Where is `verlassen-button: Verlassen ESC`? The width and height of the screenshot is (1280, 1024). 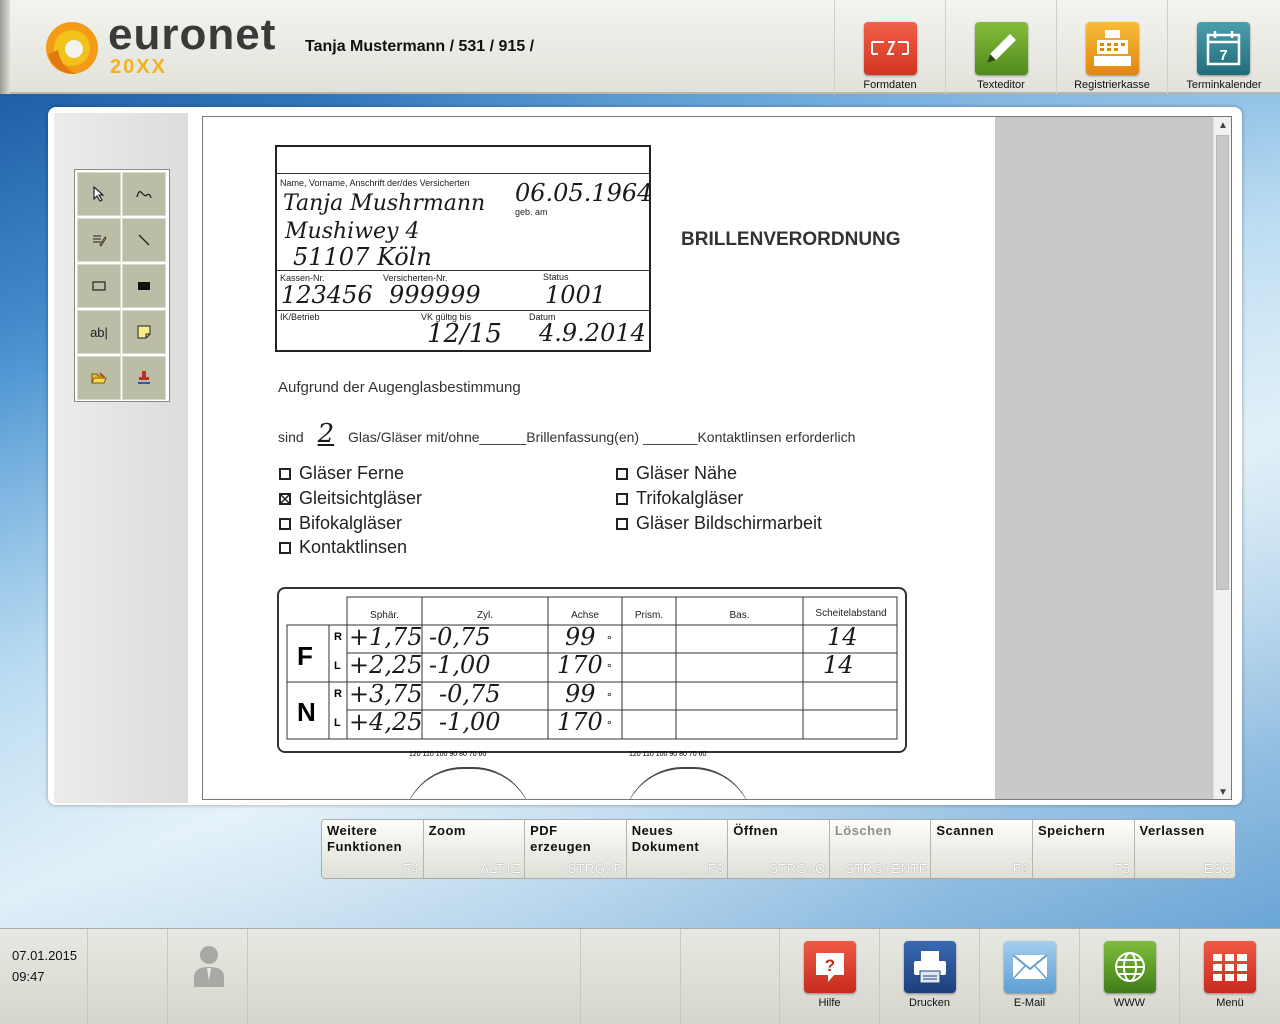
verlassen-button: Verlassen ESC is located at coordinates (1184, 849).